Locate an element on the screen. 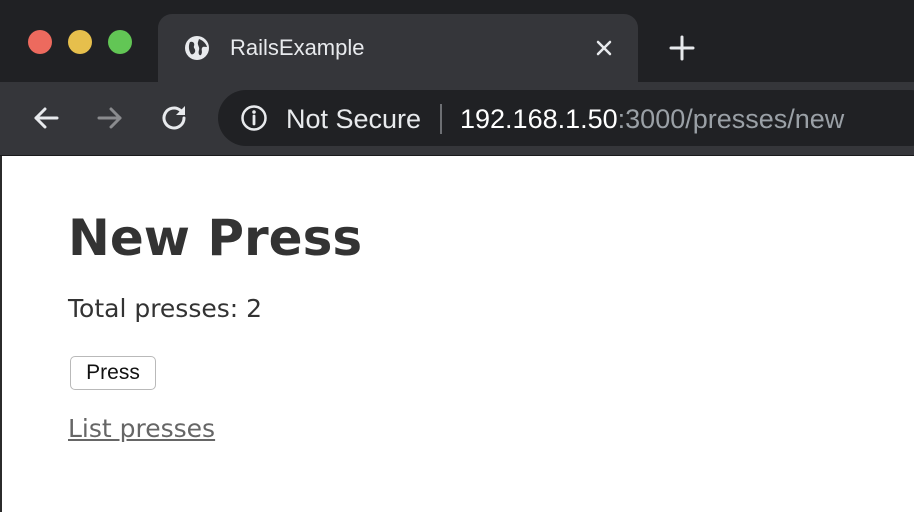 This screenshot has height=512, width=914. address-divider is located at coordinates (441, 119).